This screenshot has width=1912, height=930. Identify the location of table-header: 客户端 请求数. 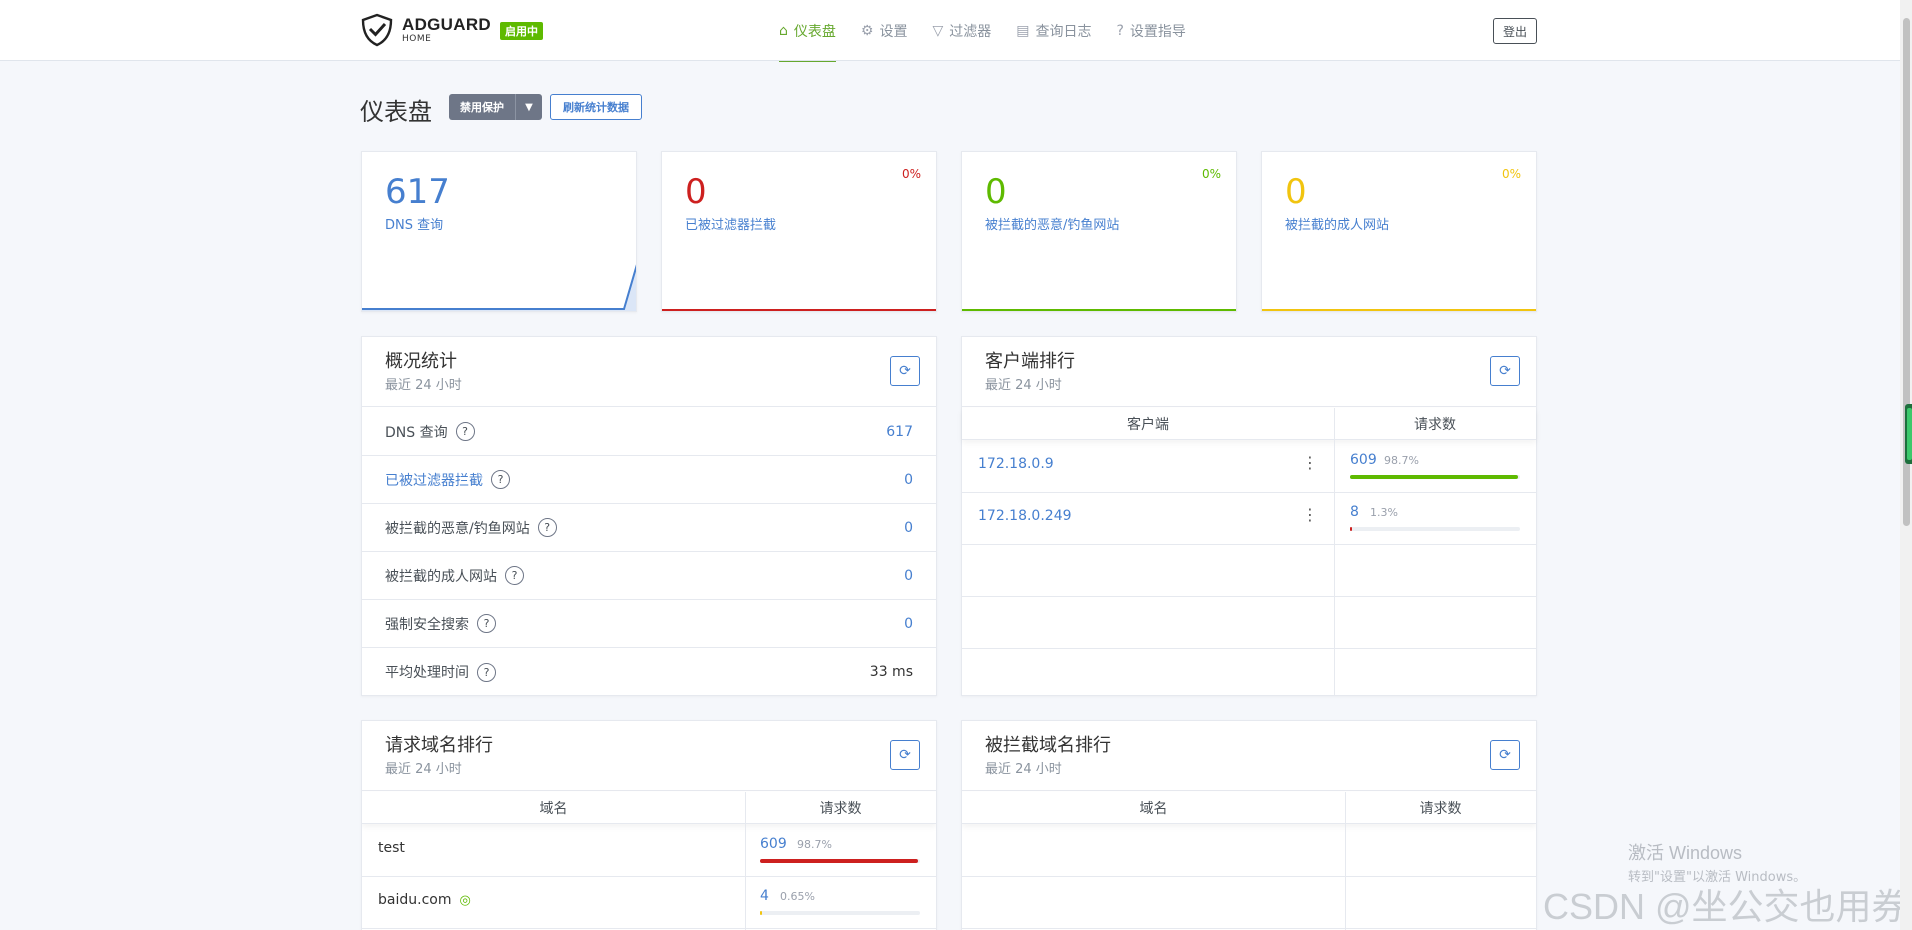
(1249, 424).